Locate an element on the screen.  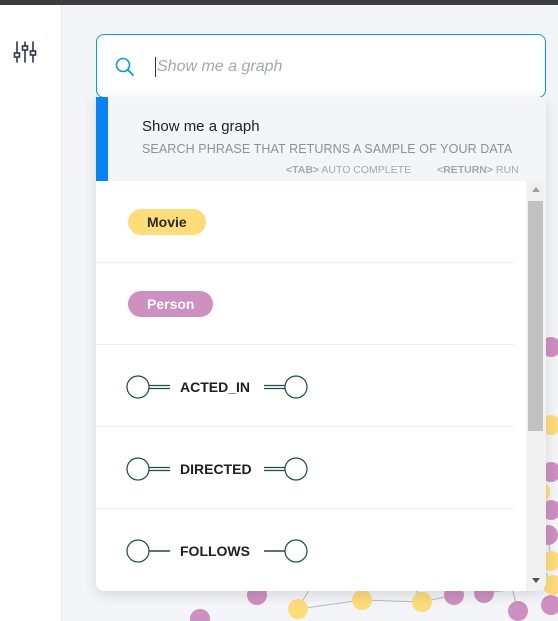
hint-return-run: <RETURN> RUN is located at coordinates (478, 170).